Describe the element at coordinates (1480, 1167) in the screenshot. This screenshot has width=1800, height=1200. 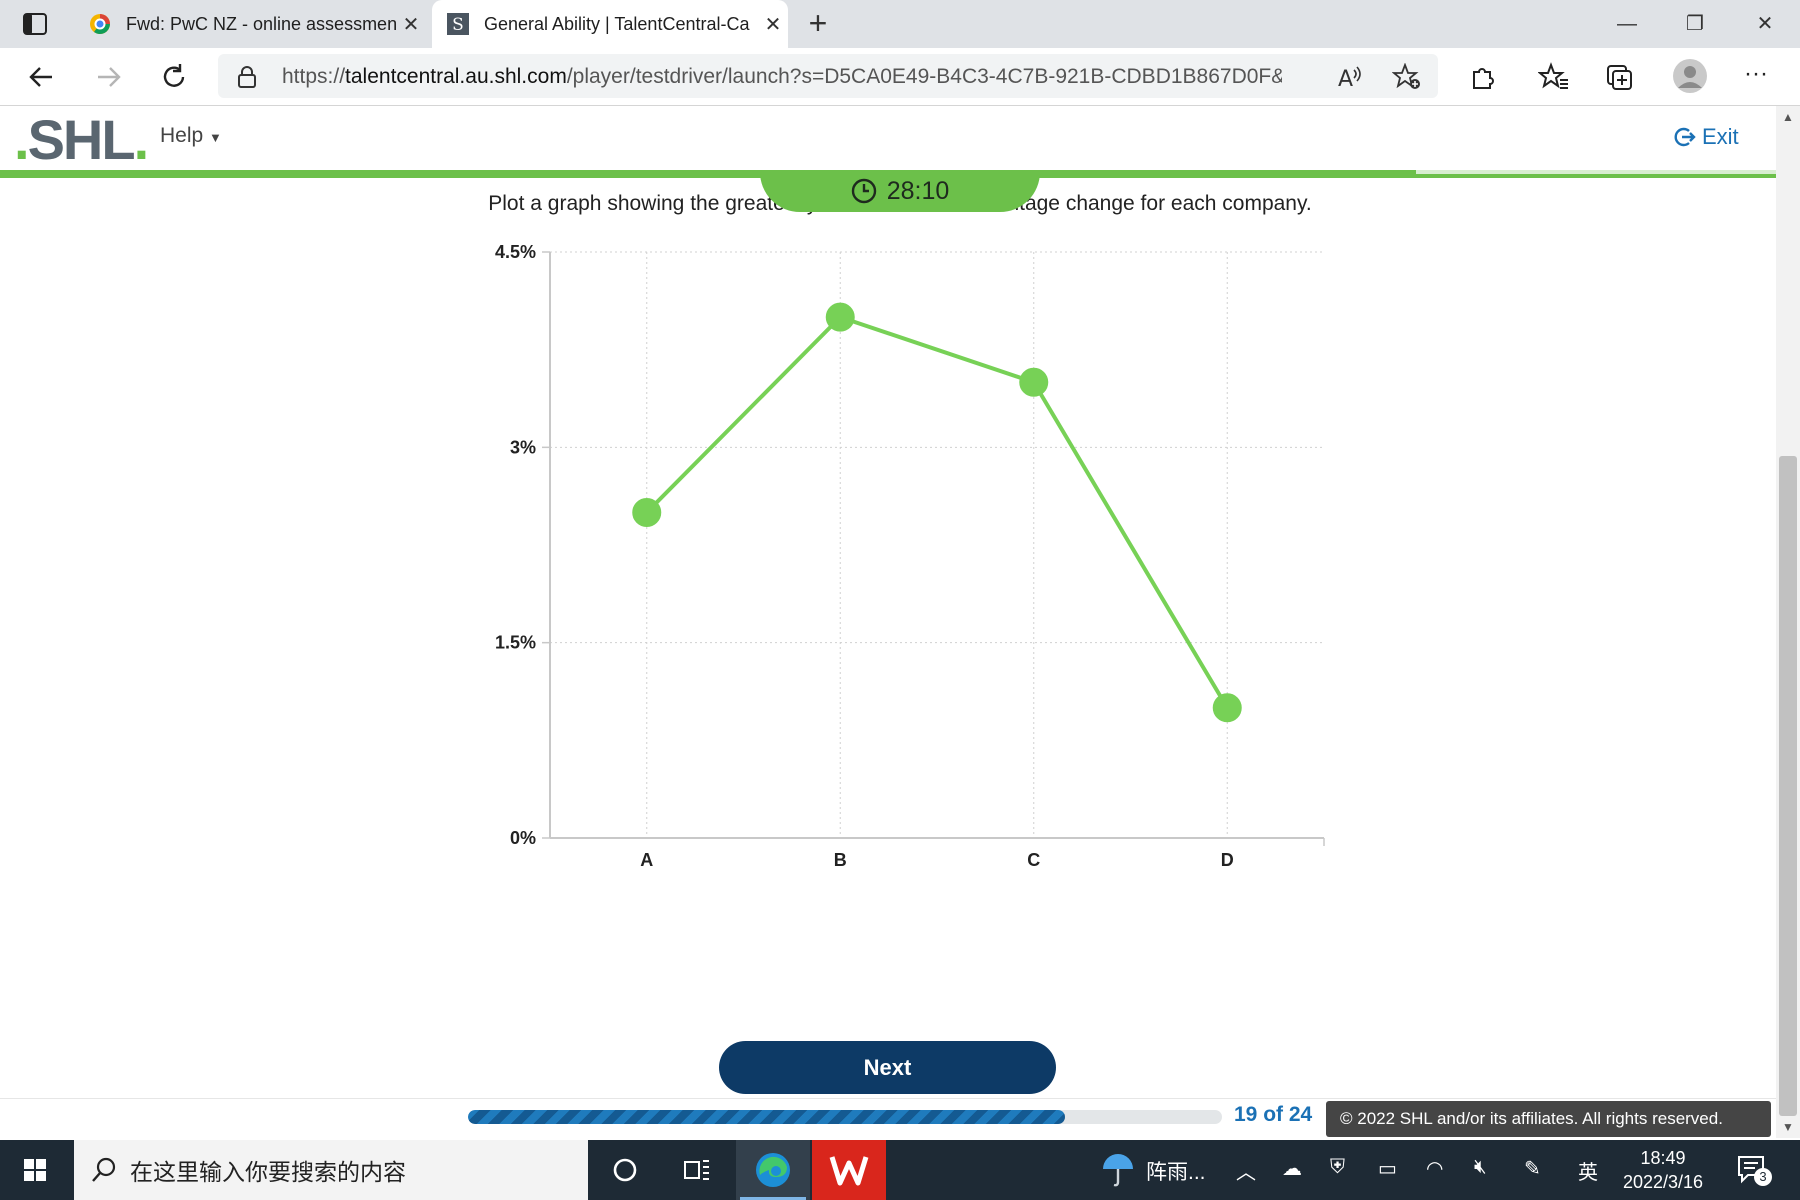
I see `volume-muted-icon: 🔇︎` at that location.